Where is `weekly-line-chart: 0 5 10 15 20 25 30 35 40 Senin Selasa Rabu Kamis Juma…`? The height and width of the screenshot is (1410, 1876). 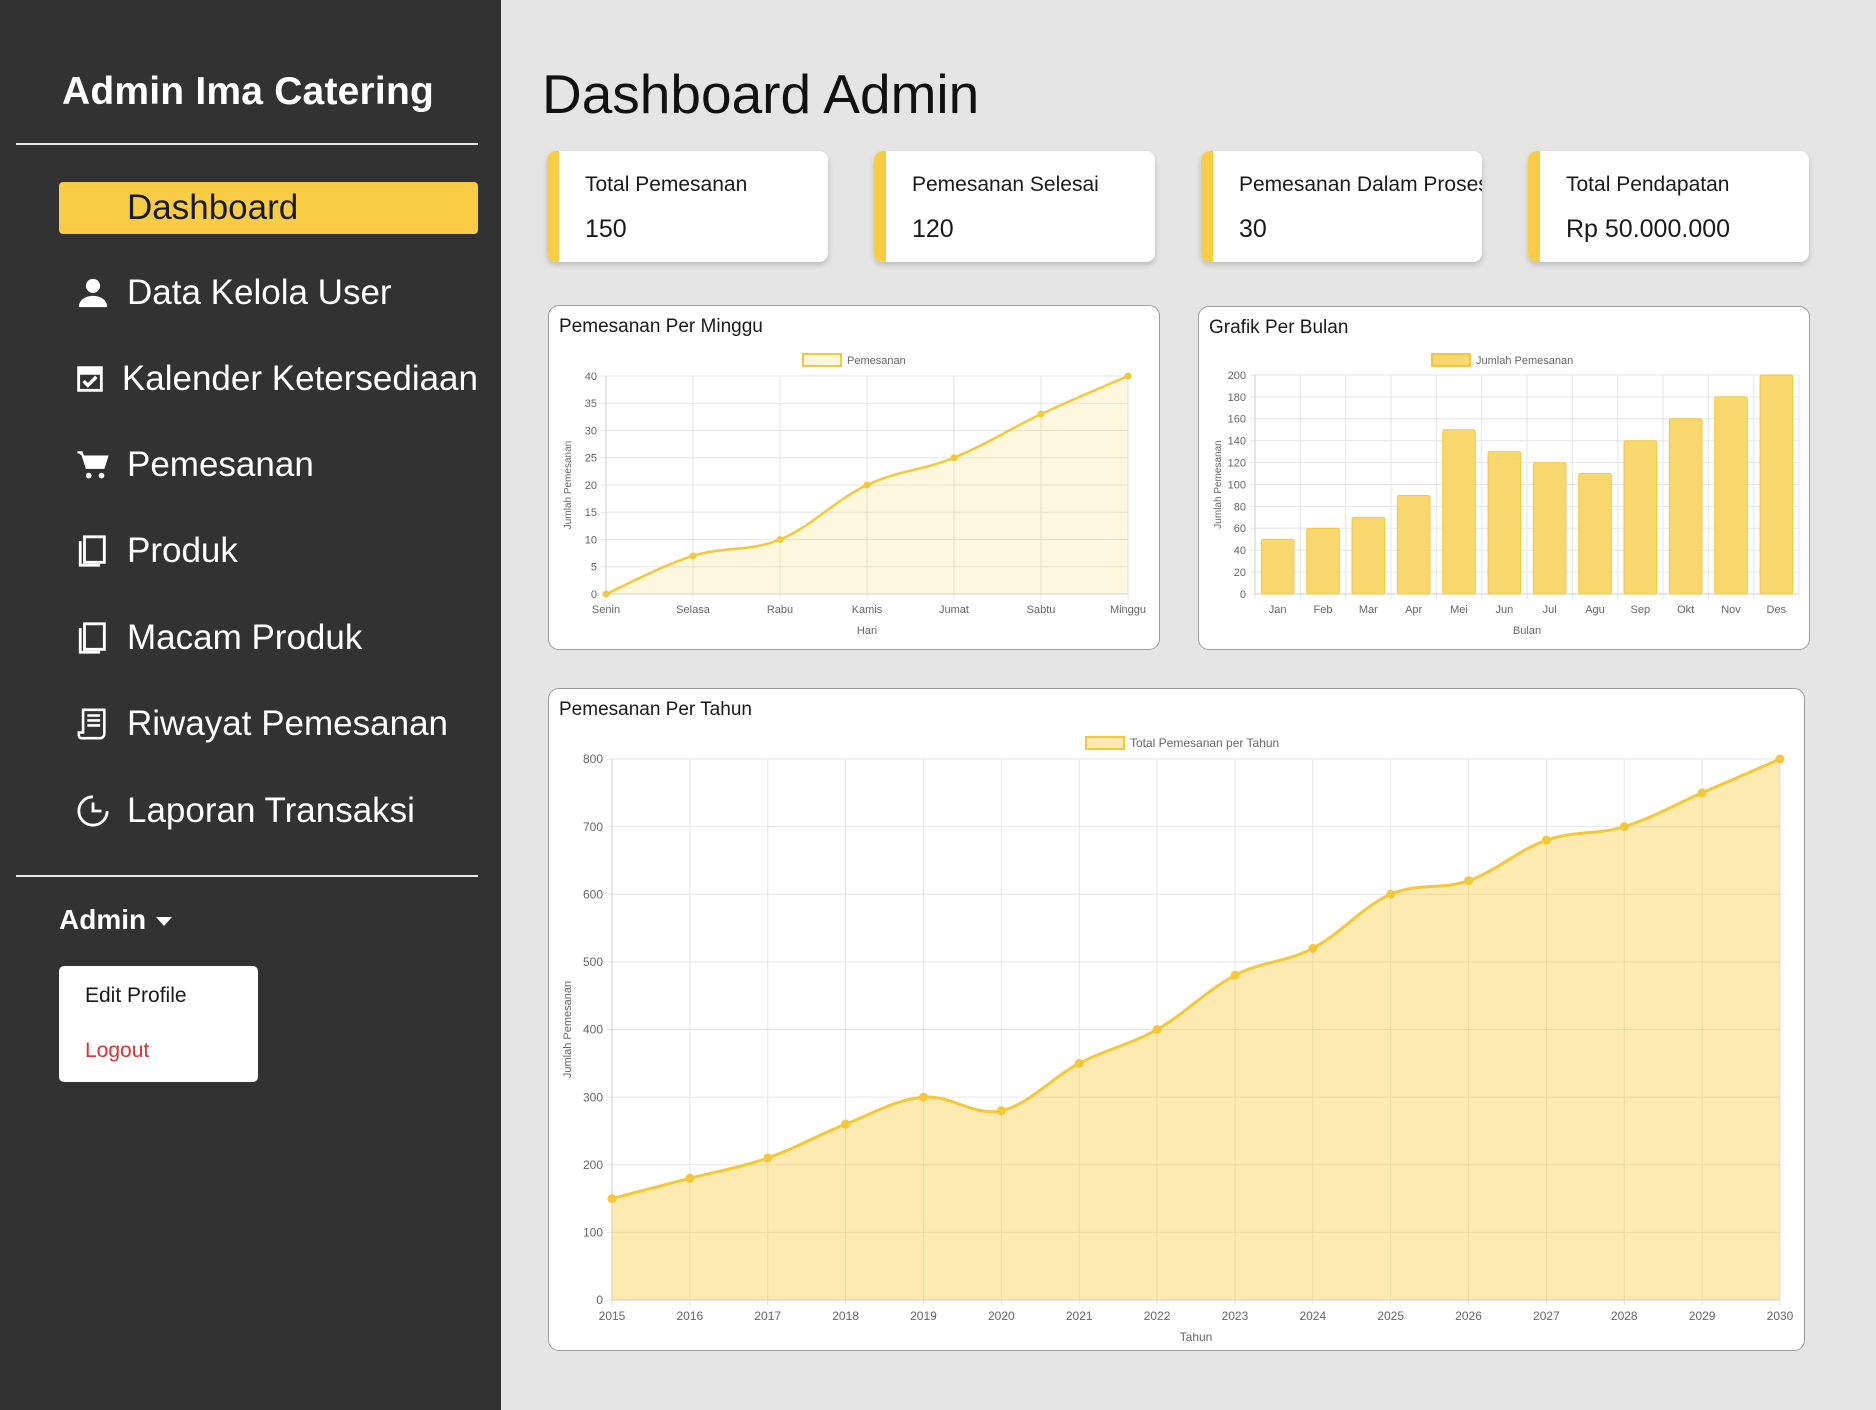
weekly-line-chart: 0 5 10 15 20 25 30 35 40 Senin Selasa Rabu Kamis Juma… is located at coordinates (854, 495).